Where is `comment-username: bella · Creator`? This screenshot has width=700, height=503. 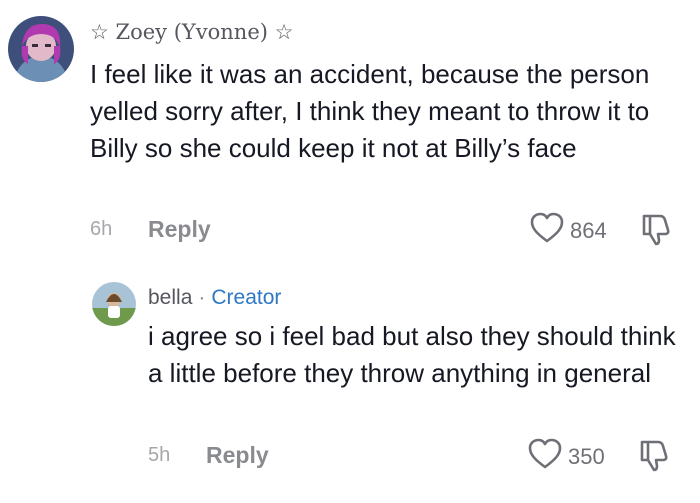
comment-username: bella · Creator is located at coordinates (214, 298).